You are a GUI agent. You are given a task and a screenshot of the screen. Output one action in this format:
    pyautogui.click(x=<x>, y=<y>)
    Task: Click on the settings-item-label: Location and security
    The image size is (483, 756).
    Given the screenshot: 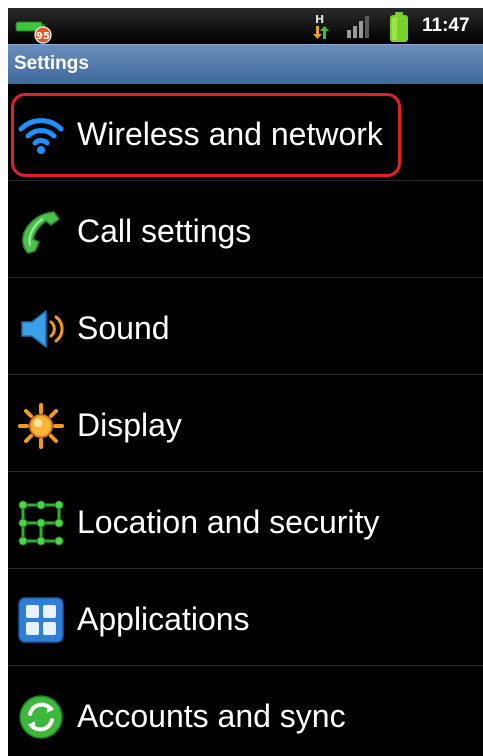 What is the action you would take?
    pyautogui.click(x=228, y=522)
    